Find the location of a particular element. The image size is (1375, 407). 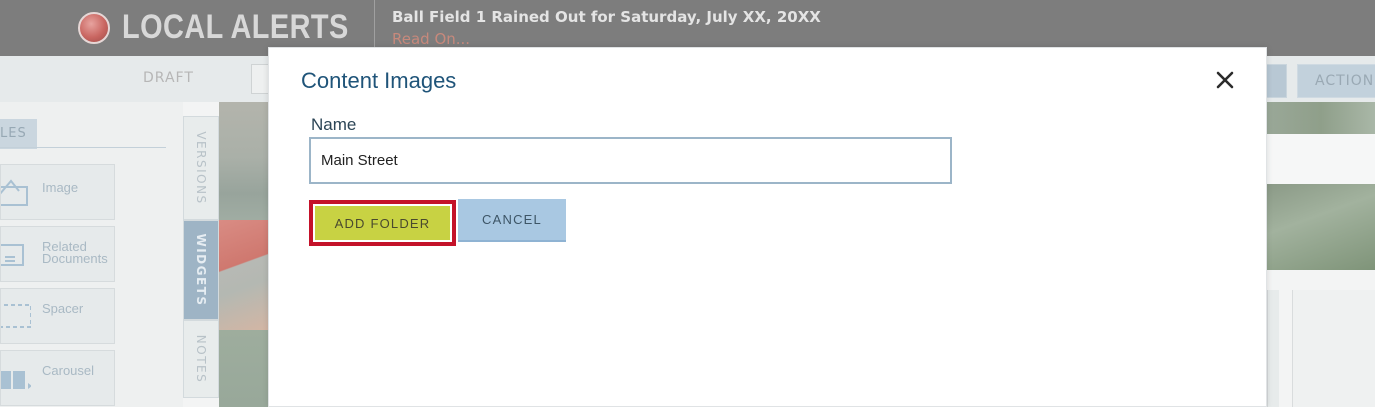

image-icon is located at coordinates (14, 192).